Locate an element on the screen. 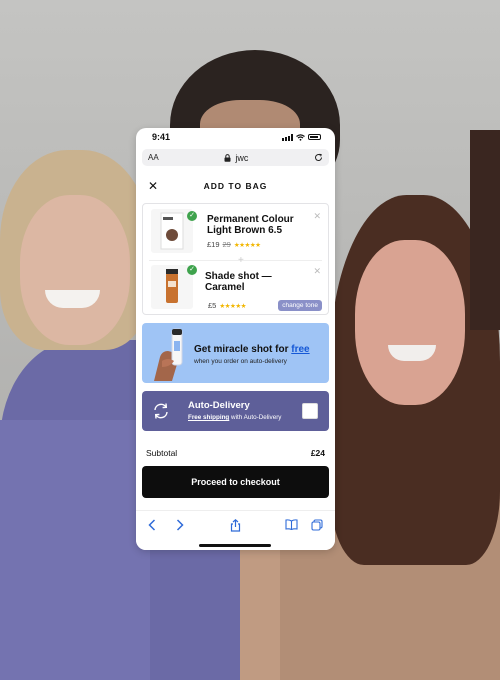 The width and height of the screenshot is (500, 680). back-chevron-icon is located at coordinates (152, 526).